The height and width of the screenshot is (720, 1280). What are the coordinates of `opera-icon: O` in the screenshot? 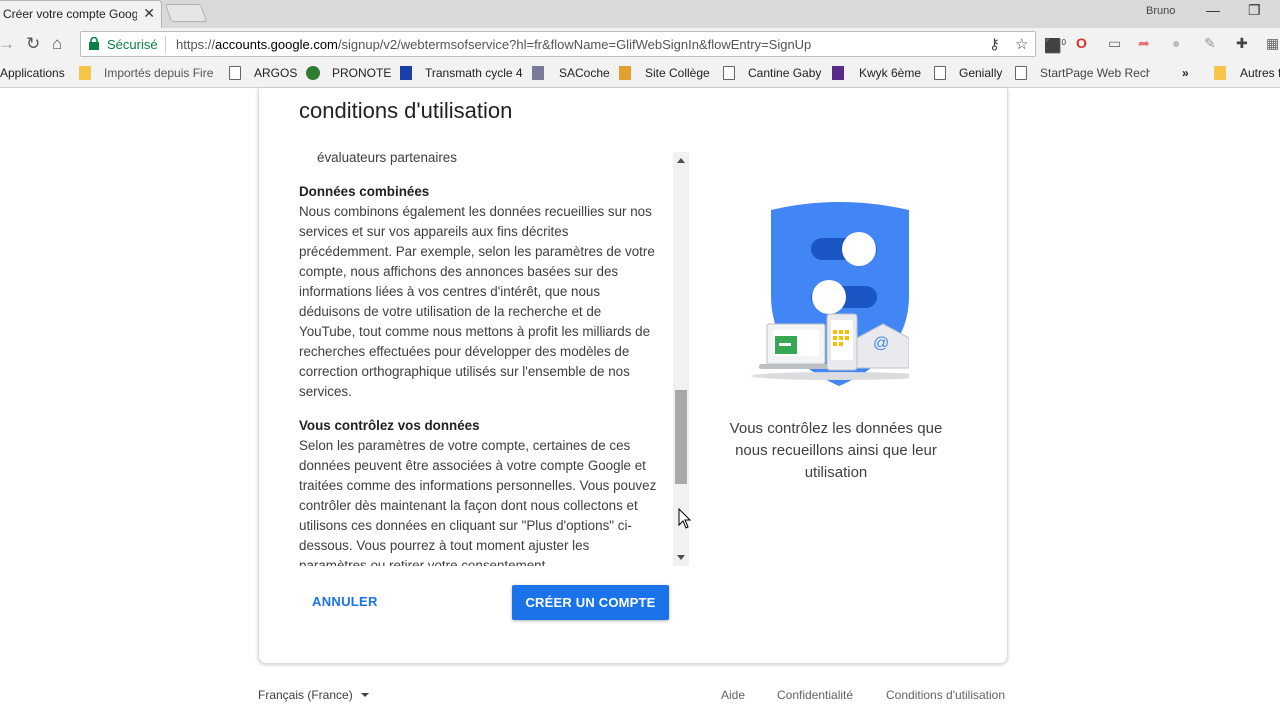 It's located at (1081, 43).